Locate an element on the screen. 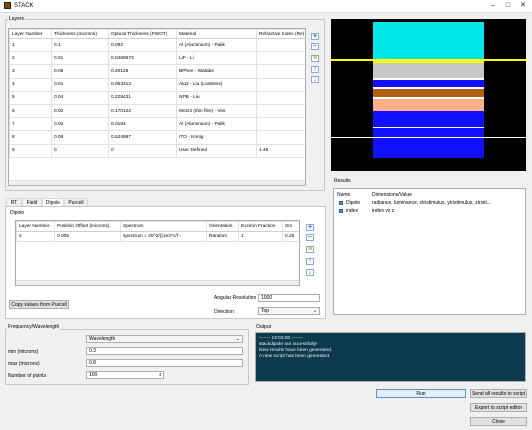  max-input: 0.8 is located at coordinates (164, 363).